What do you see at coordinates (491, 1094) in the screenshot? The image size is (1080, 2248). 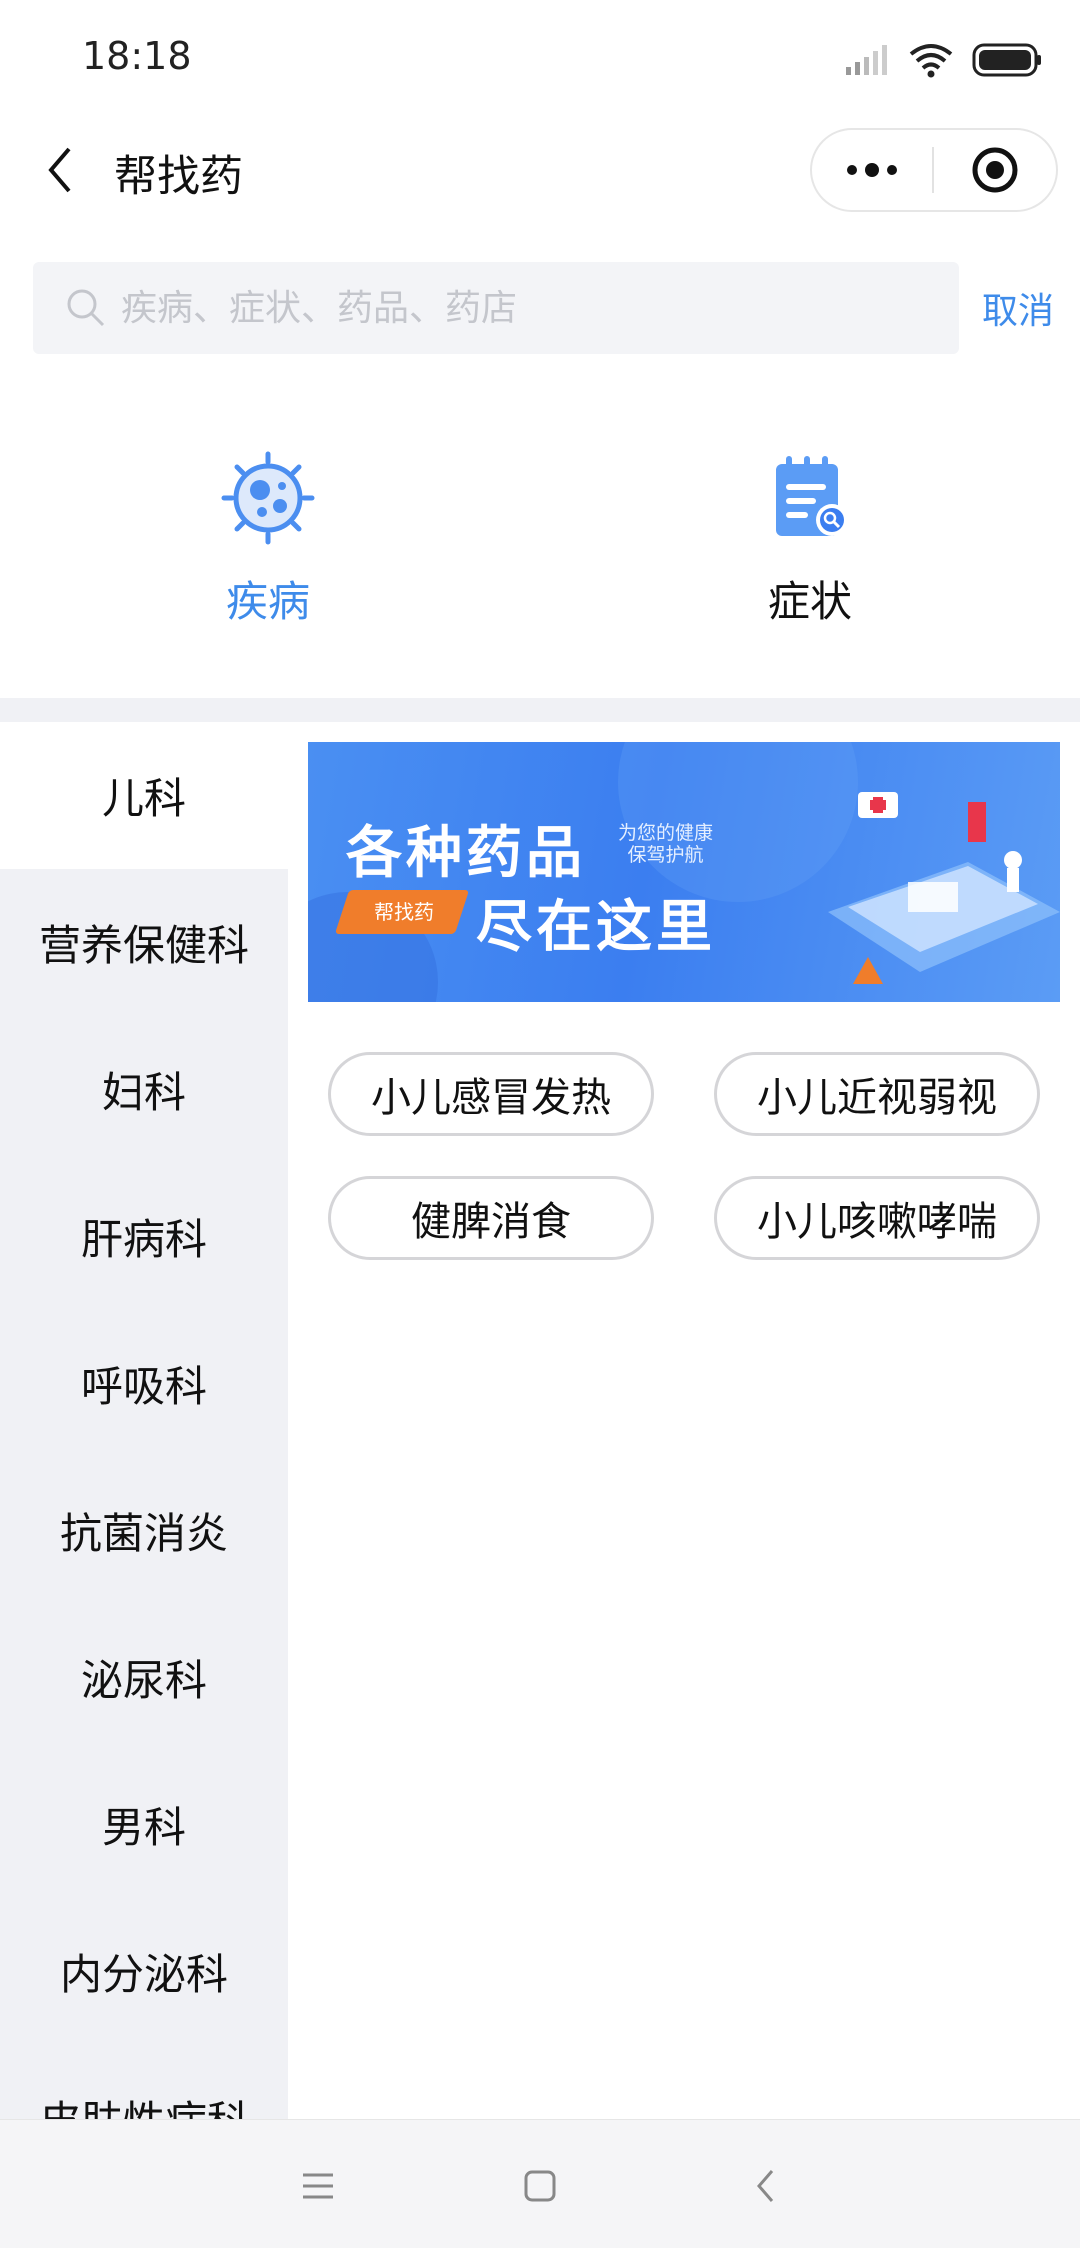 I see `chip-child-cold-fever: 小儿感冒发热` at bounding box center [491, 1094].